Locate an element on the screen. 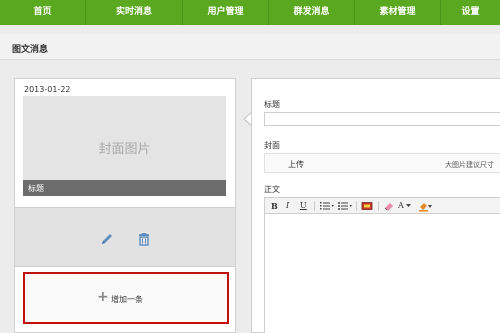 Image resolution: width=500 pixels, height=333 pixels. background-color-button is located at coordinates (425, 206).